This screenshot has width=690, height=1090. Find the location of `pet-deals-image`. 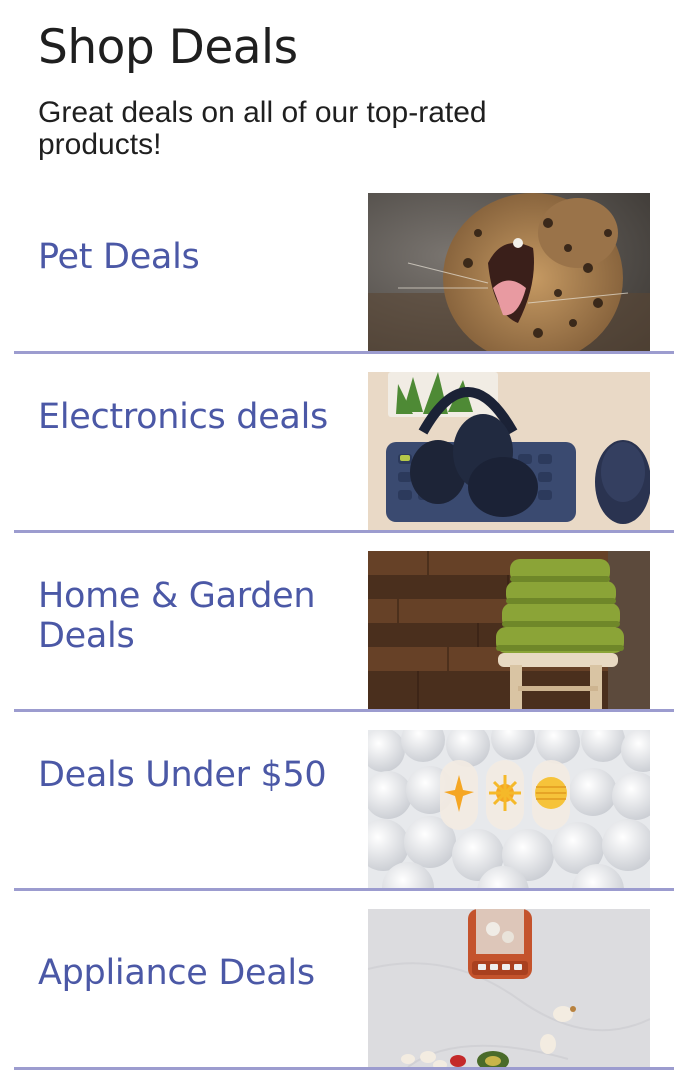

pet-deals-image is located at coordinates (509, 272).